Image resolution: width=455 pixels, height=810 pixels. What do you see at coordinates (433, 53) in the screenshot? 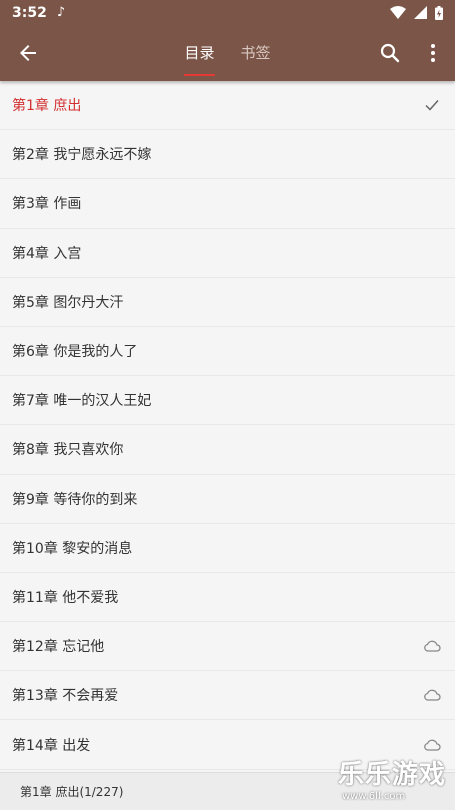
I see `more-vert-icon` at bounding box center [433, 53].